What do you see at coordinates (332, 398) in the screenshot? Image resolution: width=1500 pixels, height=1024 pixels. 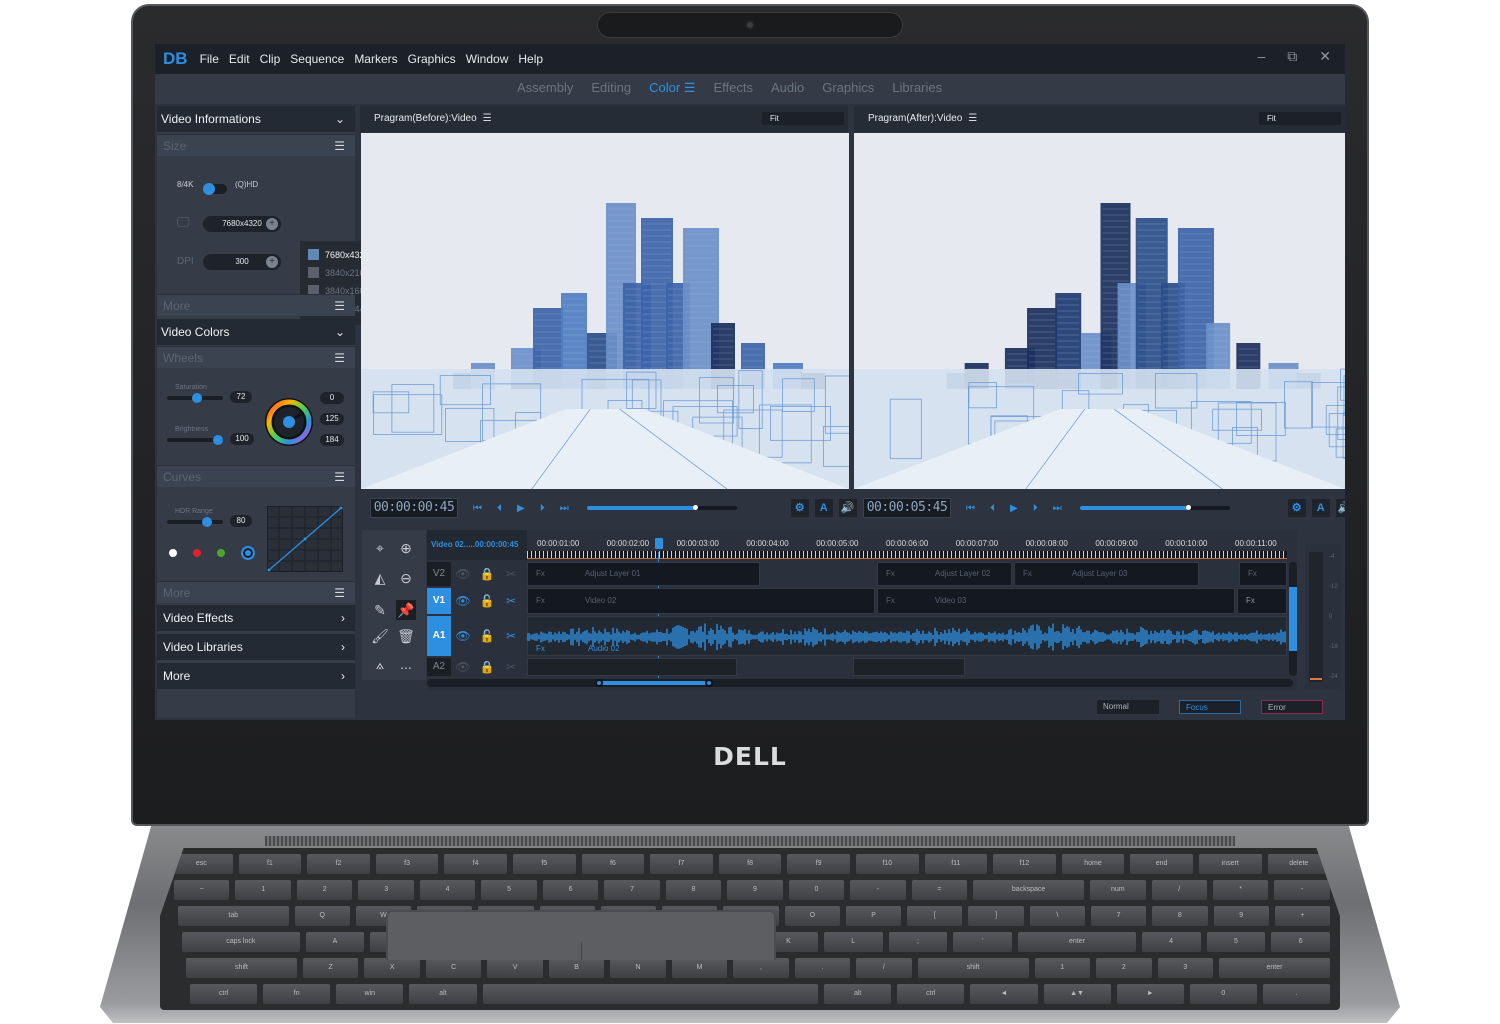 I see `rgb-value-r: 0` at bounding box center [332, 398].